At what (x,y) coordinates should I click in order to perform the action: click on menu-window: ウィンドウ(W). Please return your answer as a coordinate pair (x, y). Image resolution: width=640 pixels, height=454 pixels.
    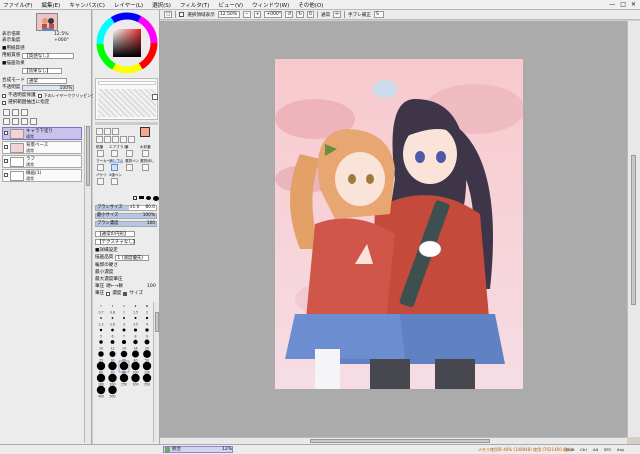
    Looking at the image, I should click on (270, 5).